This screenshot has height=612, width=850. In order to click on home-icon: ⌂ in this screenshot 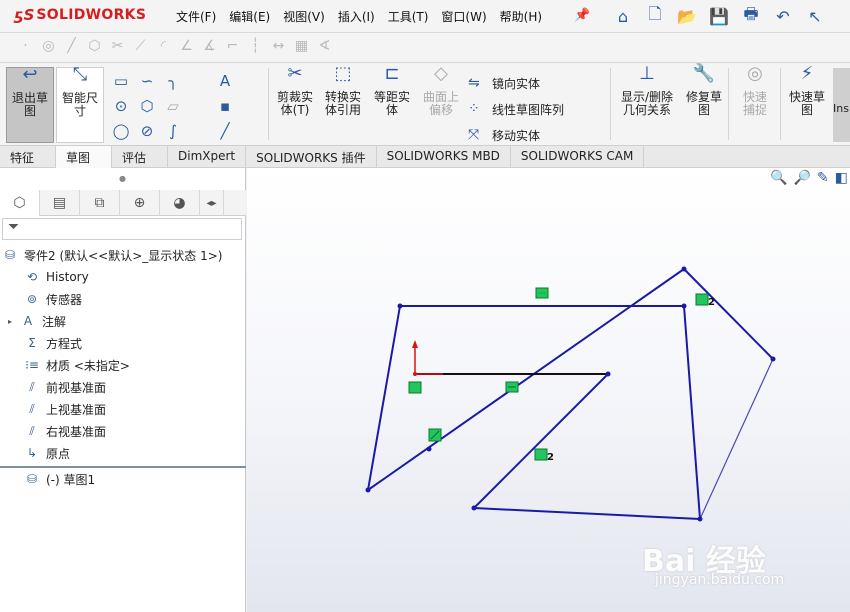, I will do `click(623, 16)`.